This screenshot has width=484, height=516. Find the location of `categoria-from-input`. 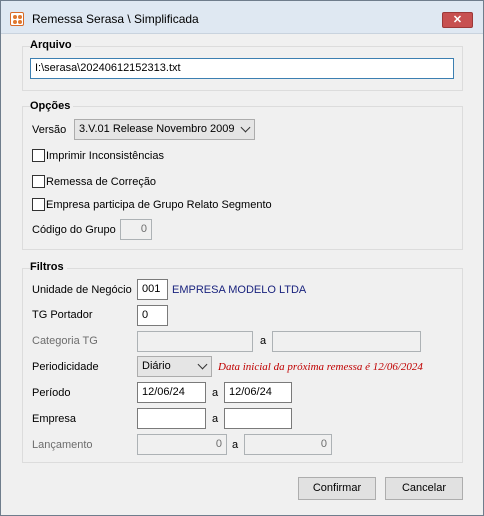

categoria-from-input is located at coordinates (195, 341).